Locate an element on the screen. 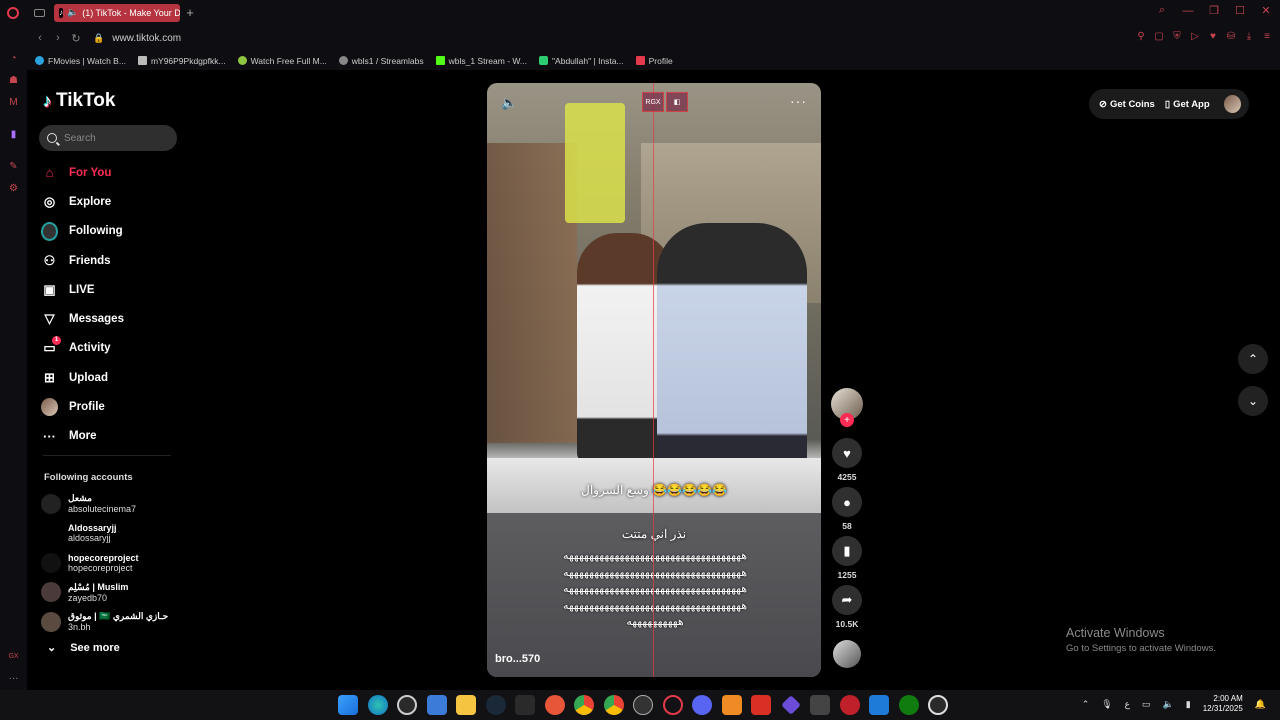  share-button: ➦ is located at coordinates (847, 600).